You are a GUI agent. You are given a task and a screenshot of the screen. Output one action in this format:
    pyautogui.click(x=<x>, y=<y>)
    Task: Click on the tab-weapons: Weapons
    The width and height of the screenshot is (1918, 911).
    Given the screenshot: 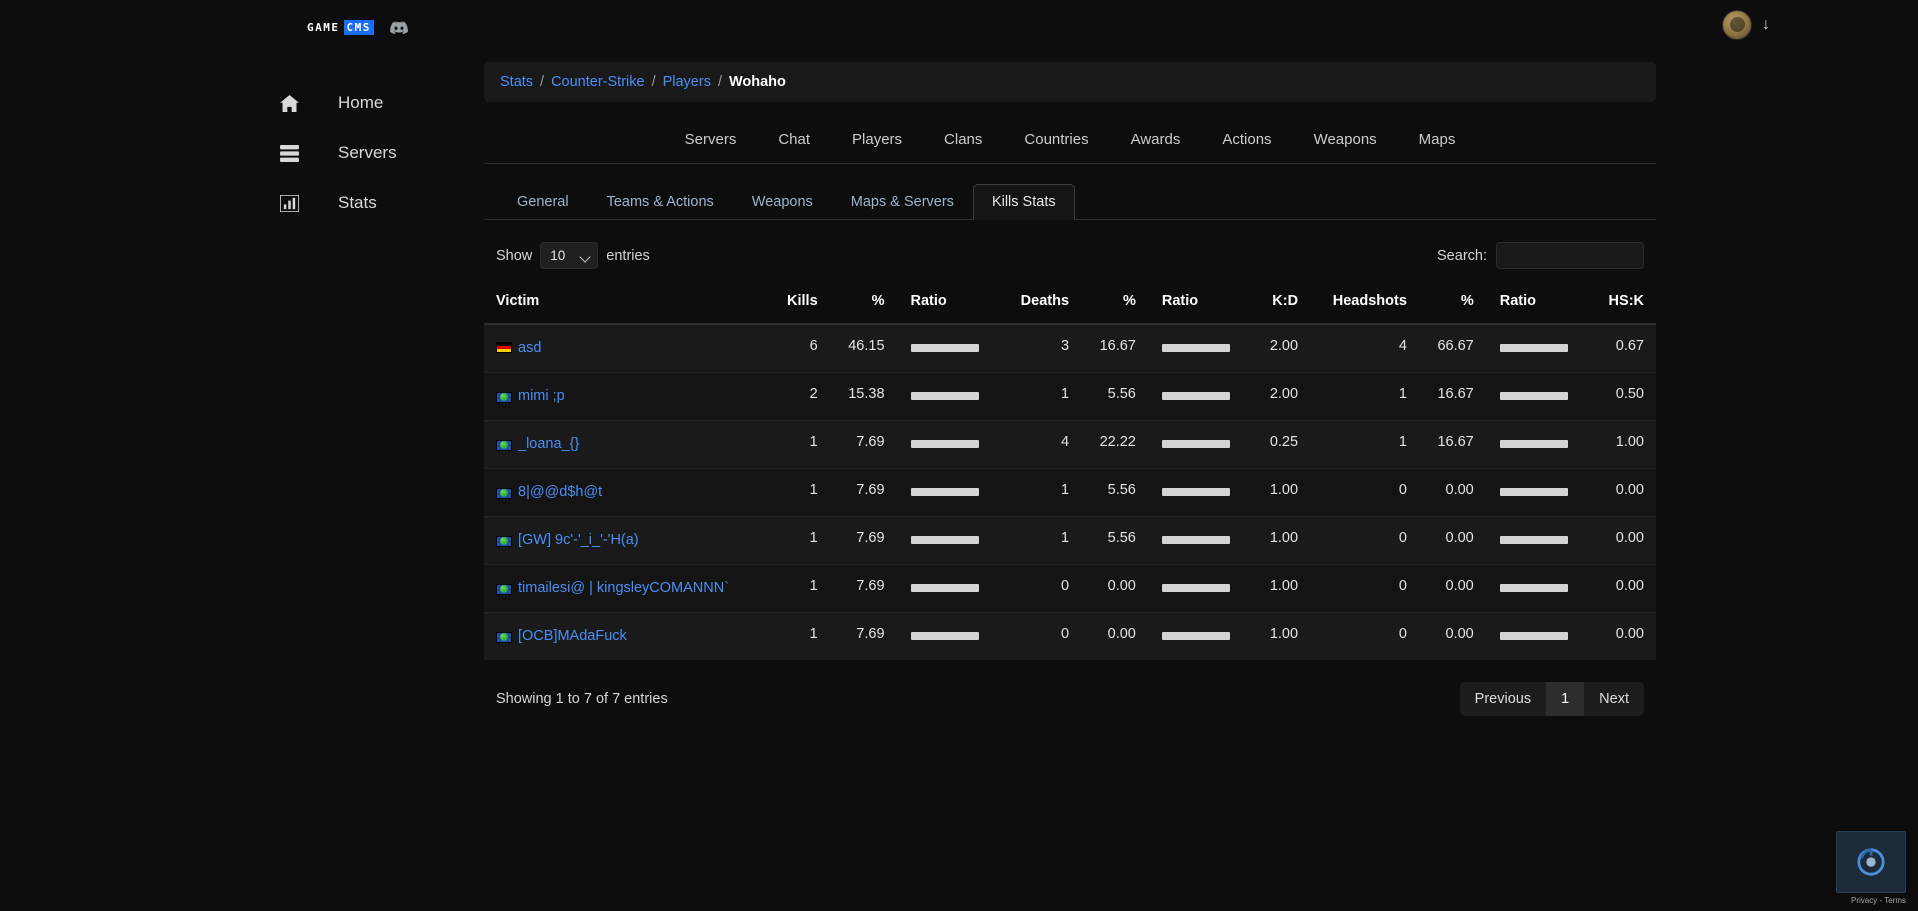 What is the action you would take?
    pyautogui.click(x=782, y=202)
    